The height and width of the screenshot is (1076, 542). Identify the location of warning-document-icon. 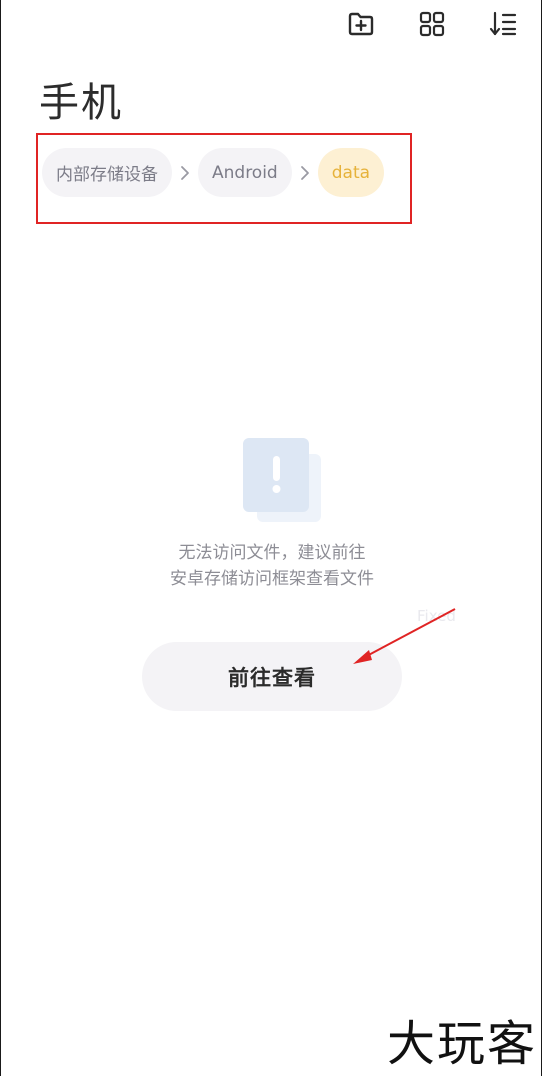
(282, 480).